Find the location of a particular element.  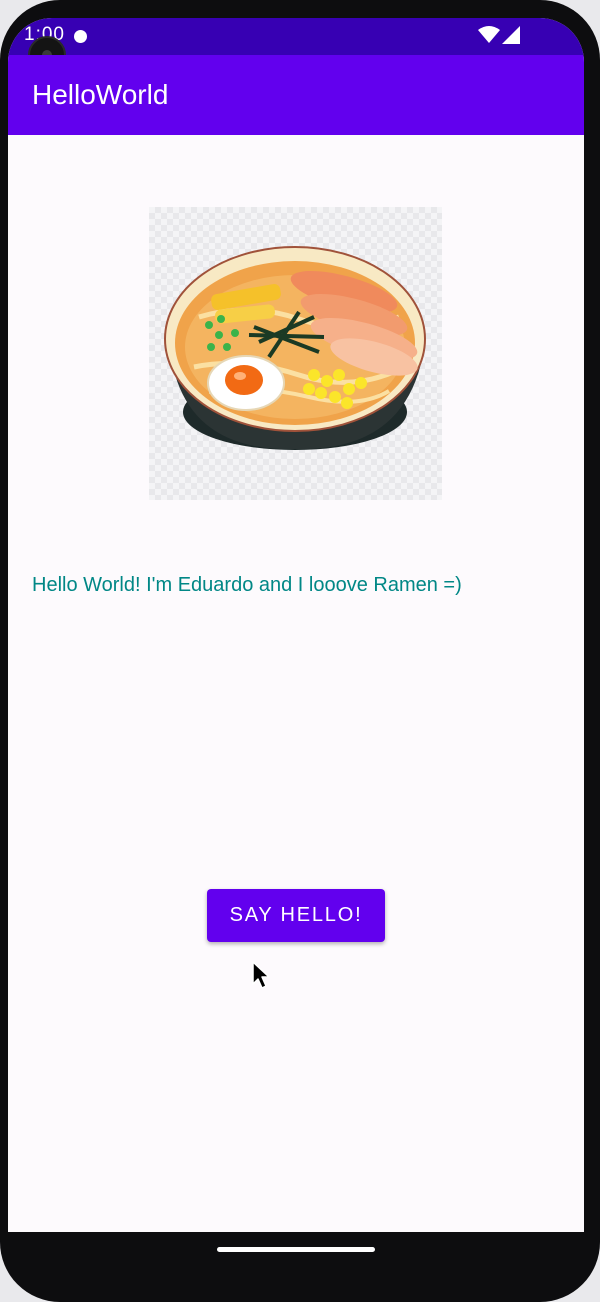

notification-icon is located at coordinates (80, 36).